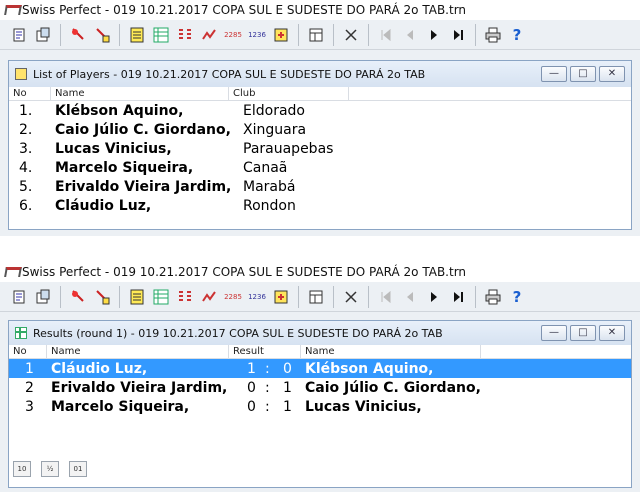 The width and height of the screenshot is (640, 492). Describe the element at coordinates (103, 205) in the screenshot. I see `player-name: Cláudio Luz,` at that location.